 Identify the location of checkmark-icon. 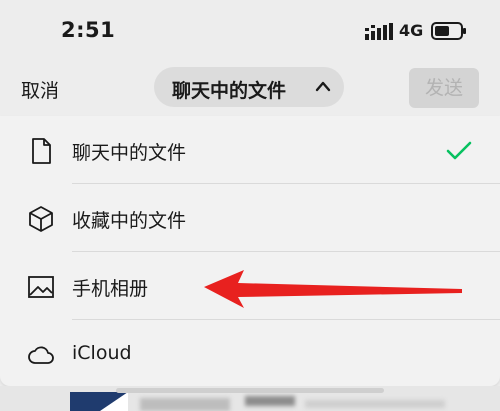
(459, 150).